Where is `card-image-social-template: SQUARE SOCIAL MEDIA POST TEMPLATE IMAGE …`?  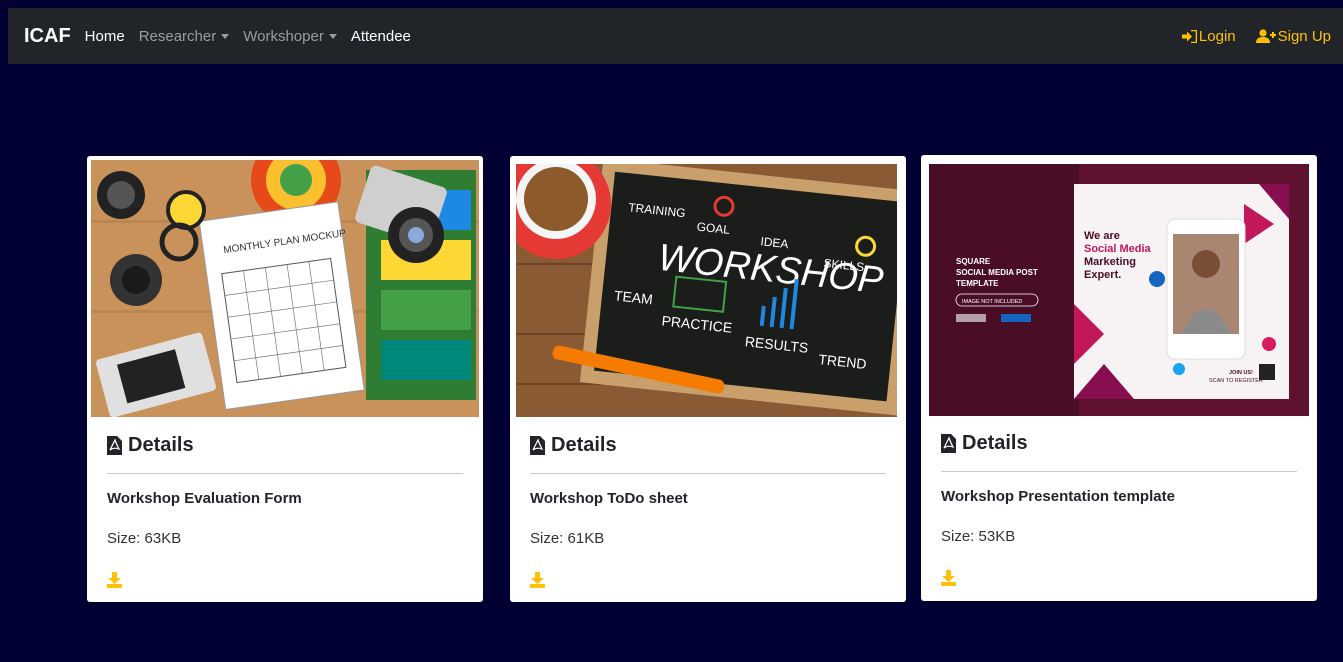
card-image-social-template: SQUARE SOCIAL MEDIA POST TEMPLATE IMAGE … is located at coordinates (1119, 290).